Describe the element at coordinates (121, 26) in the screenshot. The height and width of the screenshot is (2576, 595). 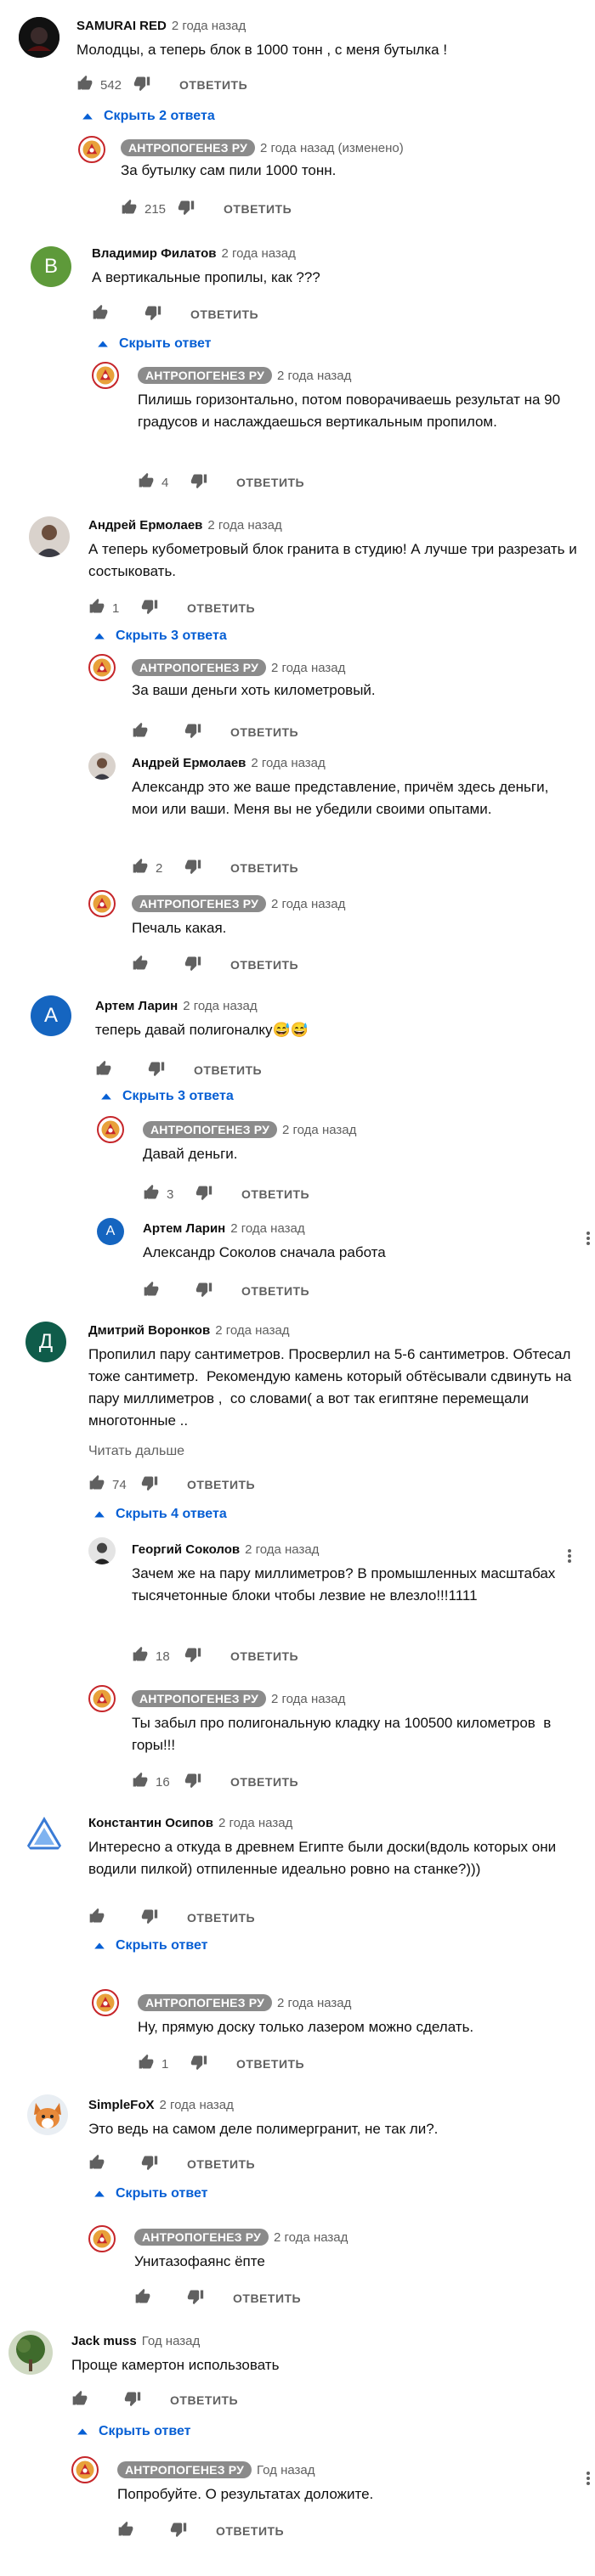
I see `author-name: SAMURAI RED` at that location.